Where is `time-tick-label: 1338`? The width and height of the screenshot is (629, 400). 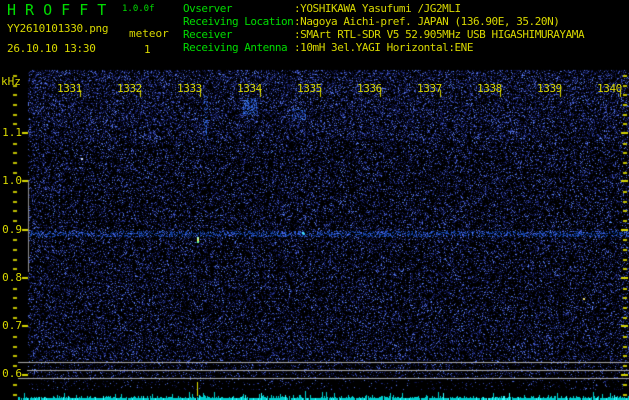 time-tick-label: 1338 is located at coordinates (489, 88).